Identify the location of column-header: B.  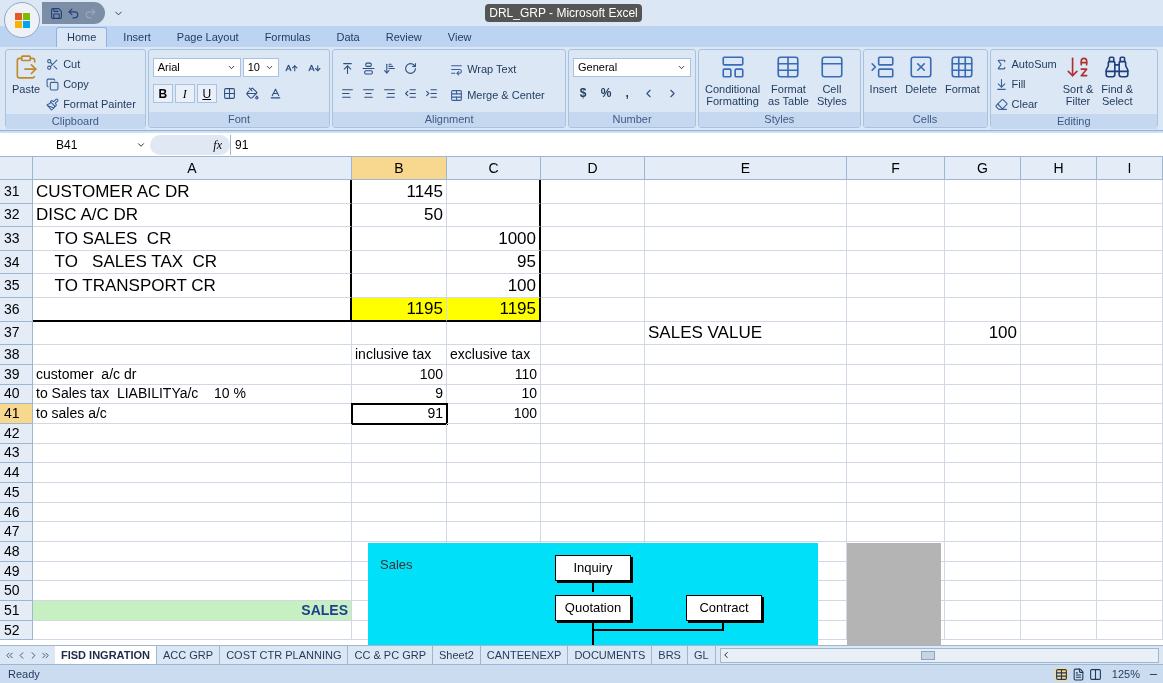
(399, 168).